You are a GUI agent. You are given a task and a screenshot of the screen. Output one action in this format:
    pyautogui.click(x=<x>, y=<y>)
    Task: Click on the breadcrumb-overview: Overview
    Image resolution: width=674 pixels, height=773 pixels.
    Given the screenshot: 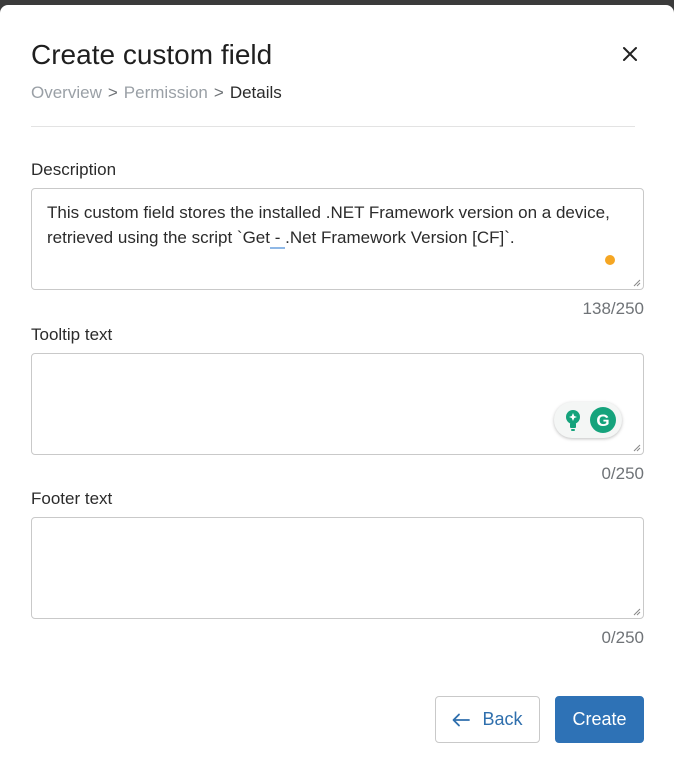 What is the action you would take?
    pyautogui.click(x=66, y=93)
    